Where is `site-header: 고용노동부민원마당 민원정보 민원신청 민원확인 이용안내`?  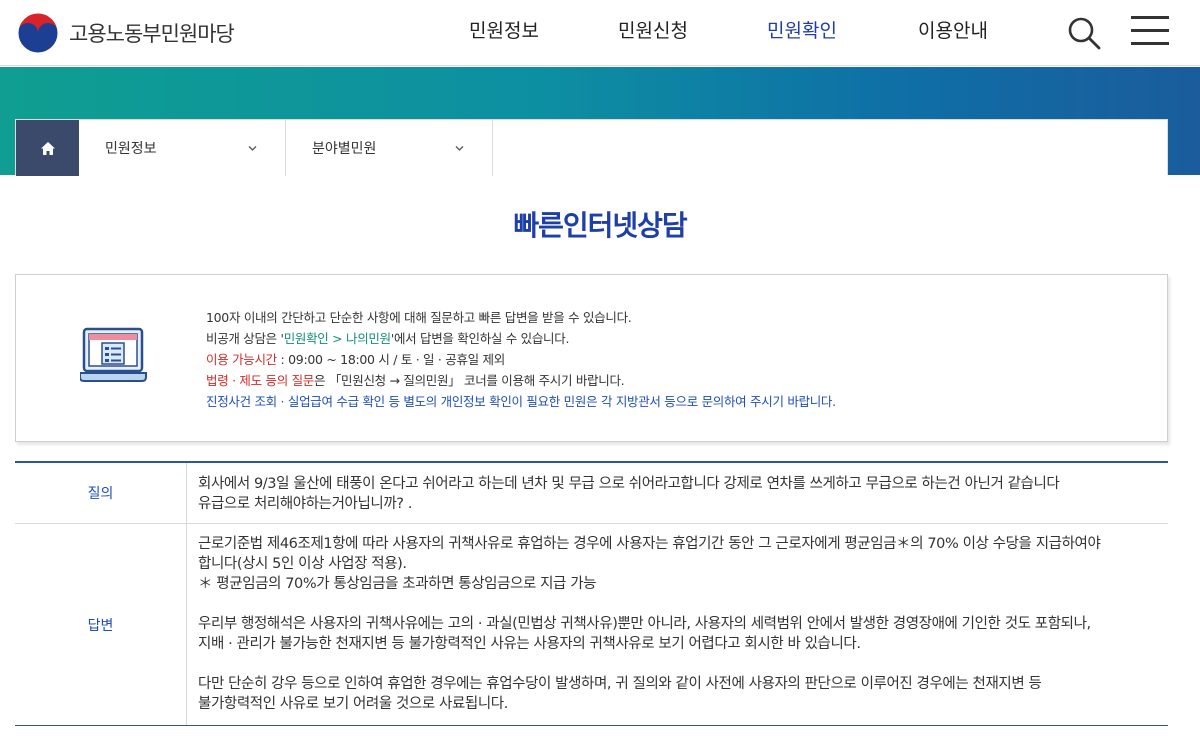 site-header: 고용노동부민원마당 민원정보 민원신청 민원확인 이용안내 is located at coordinates (600, 33).